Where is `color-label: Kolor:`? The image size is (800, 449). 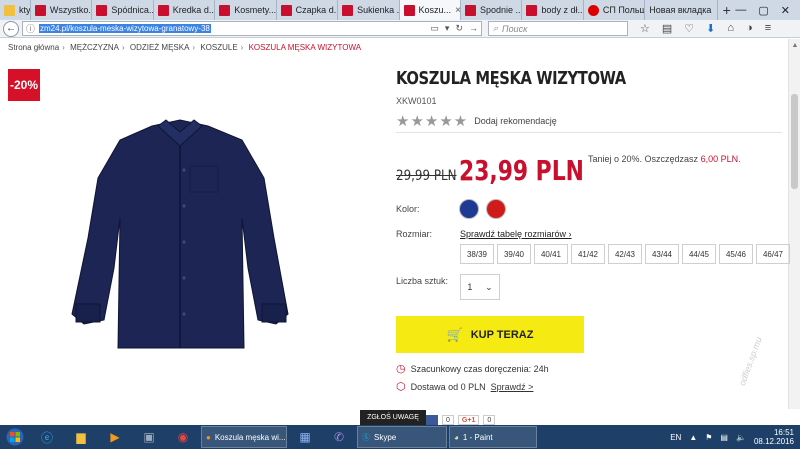 color-label: Kolor: is located at coordinates (408, 209).